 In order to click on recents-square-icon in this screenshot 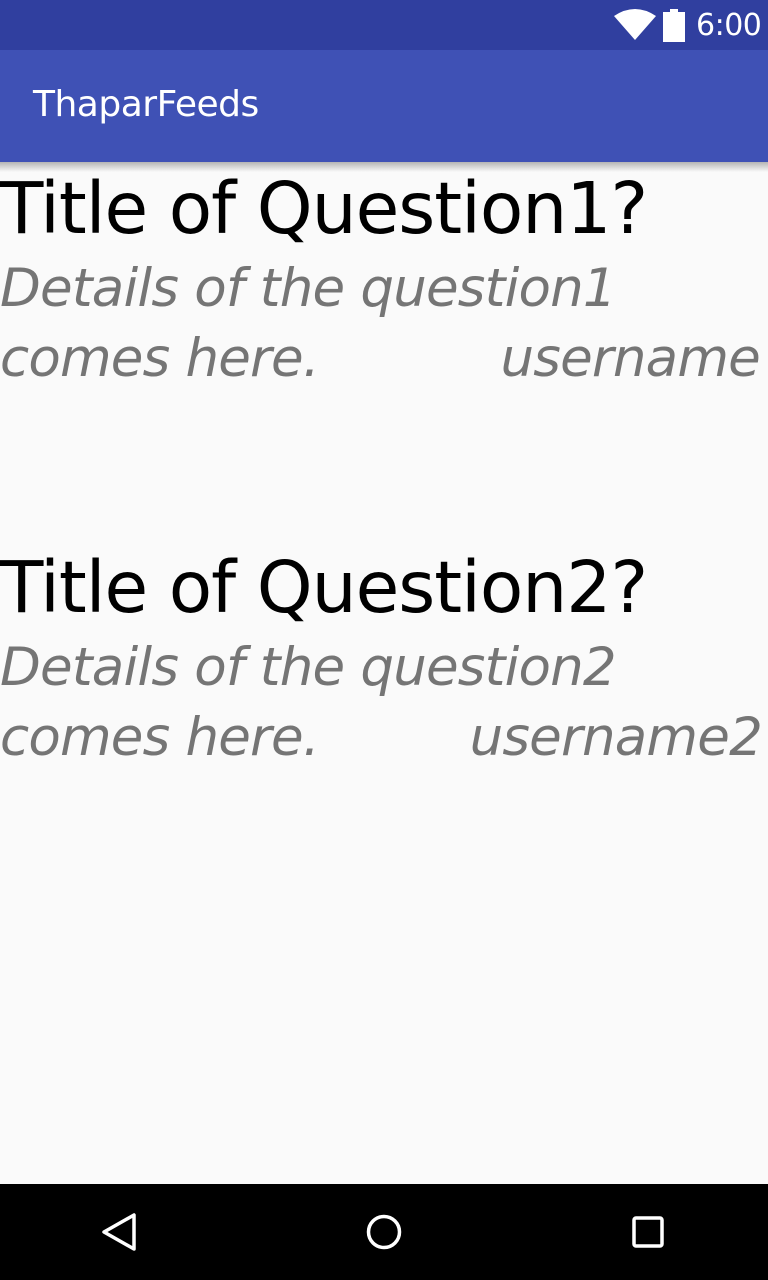, I will do `click(648, 1232)`.